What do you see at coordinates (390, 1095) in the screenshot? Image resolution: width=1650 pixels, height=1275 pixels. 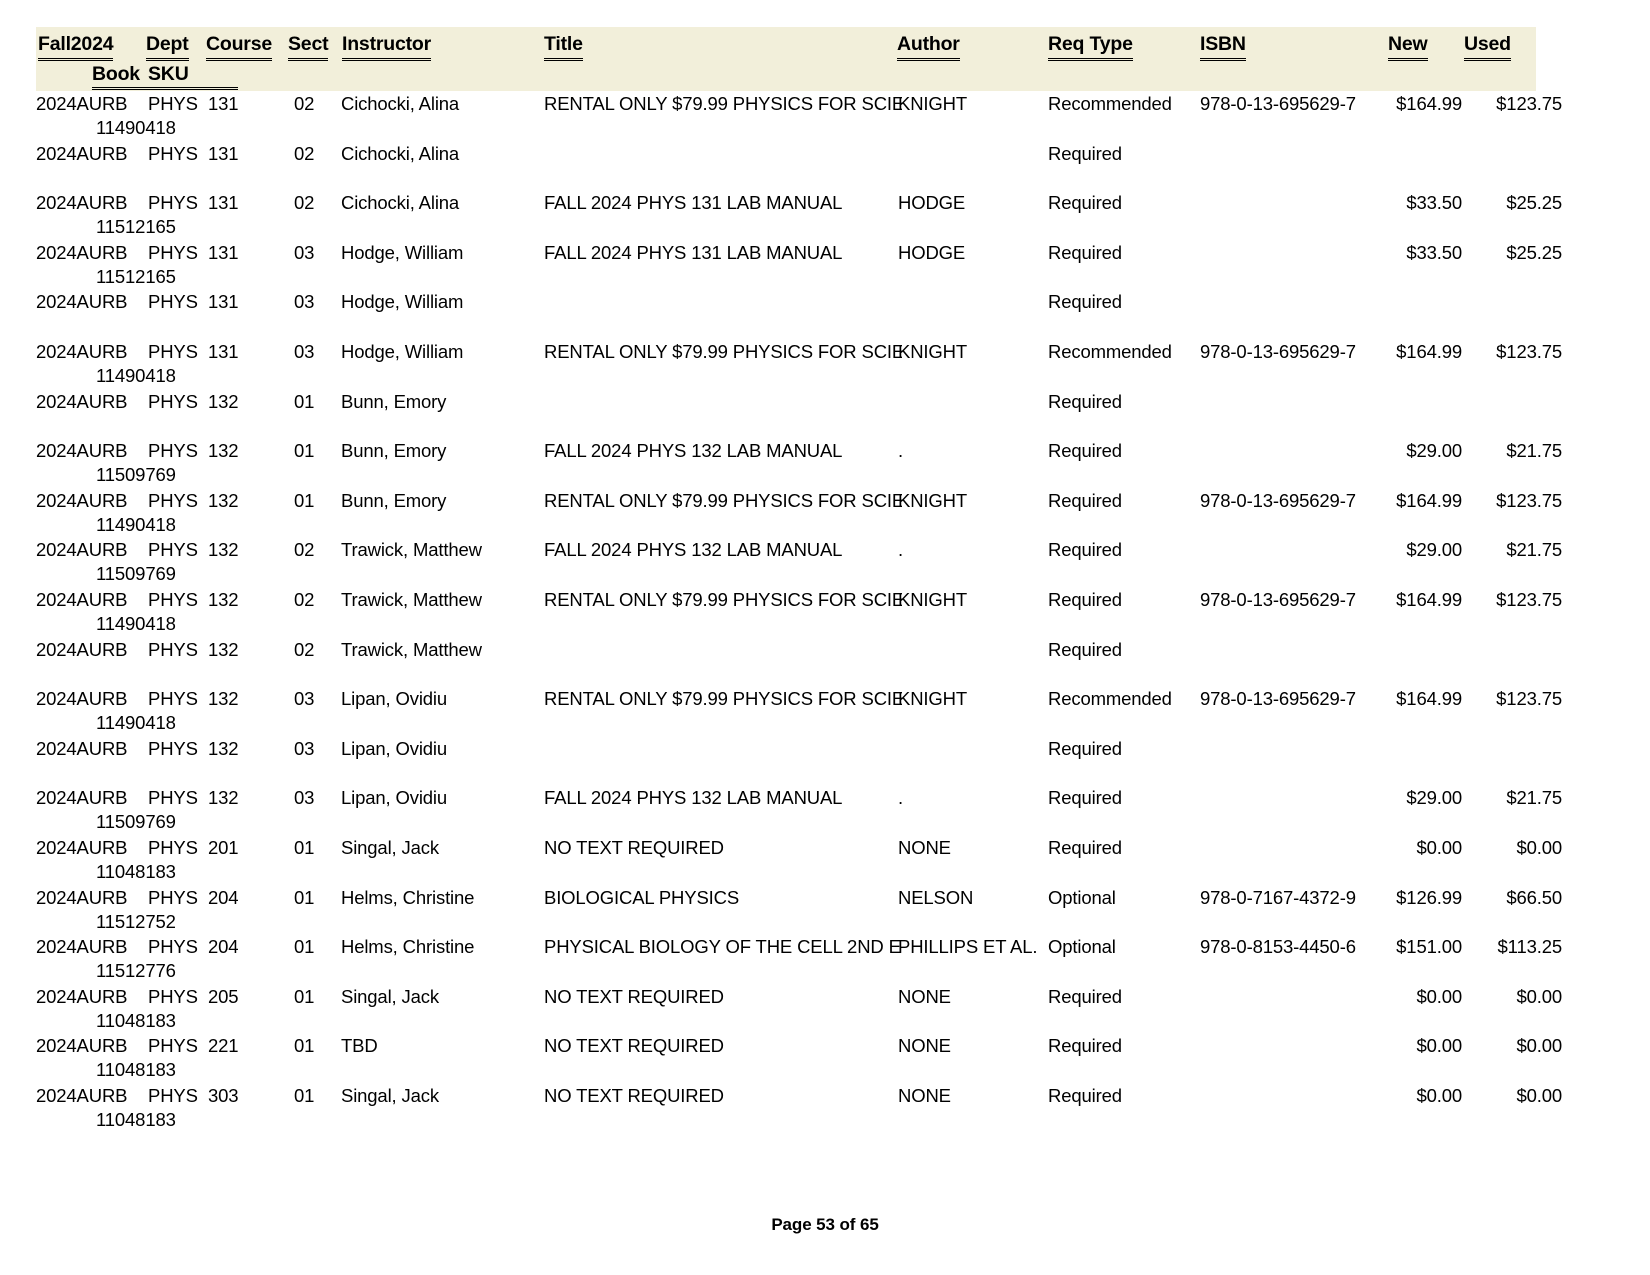 I see `cell-instructor: Singal, Jack` at bounding box center [390, 1095].